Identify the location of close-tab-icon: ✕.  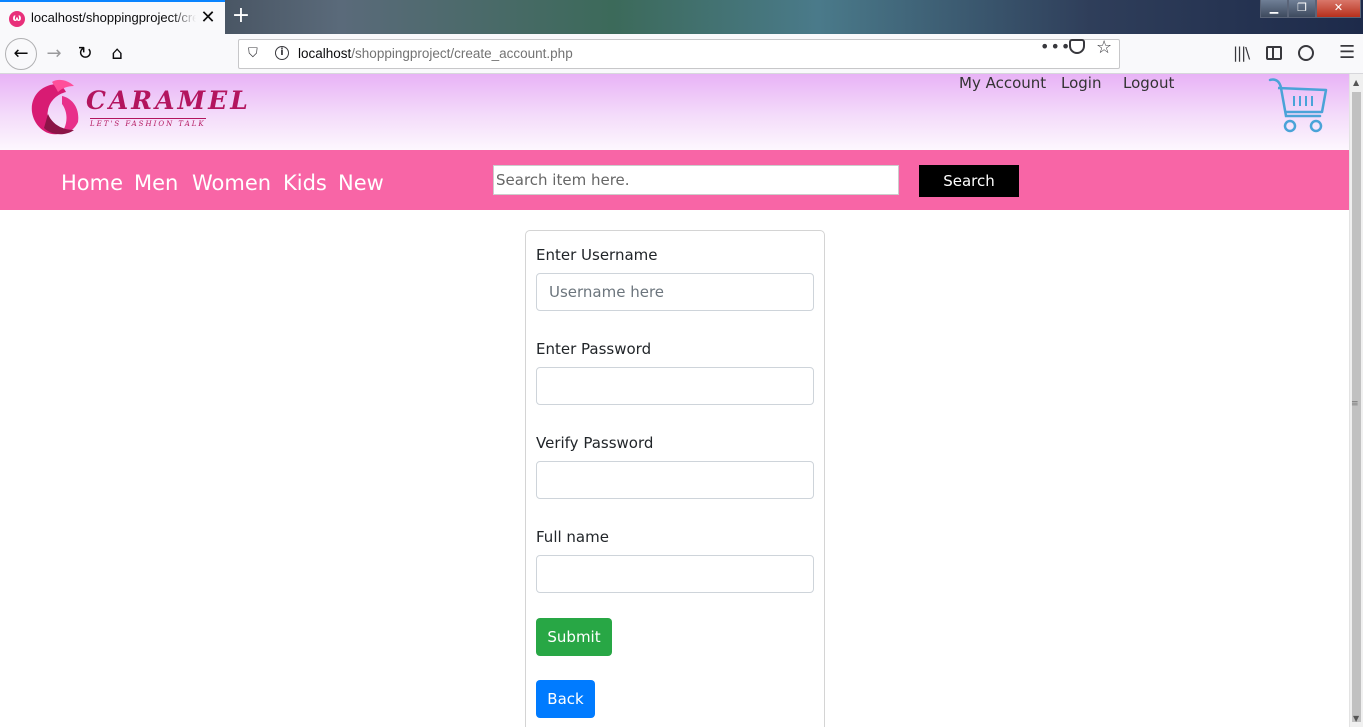
(208, 18).